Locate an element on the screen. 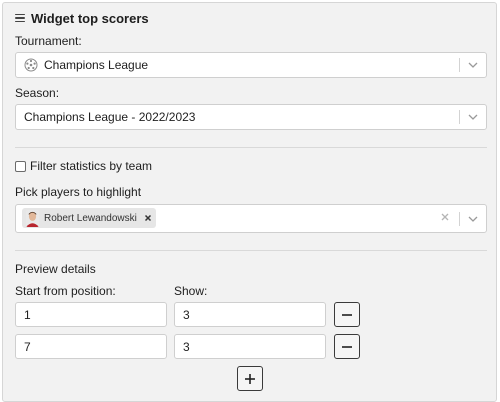  tournament-value: Champions League is located at coordinates (86, 65).